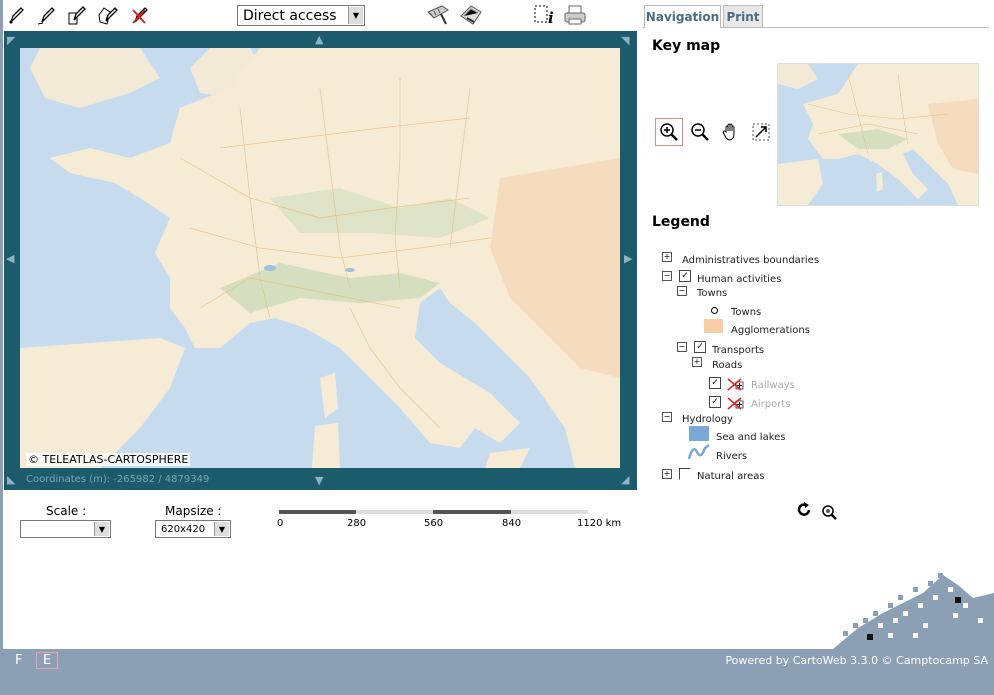 The width and height of the screenshot is (994, 695). I want to click on legend-airports: Airports, so click(771, 404).